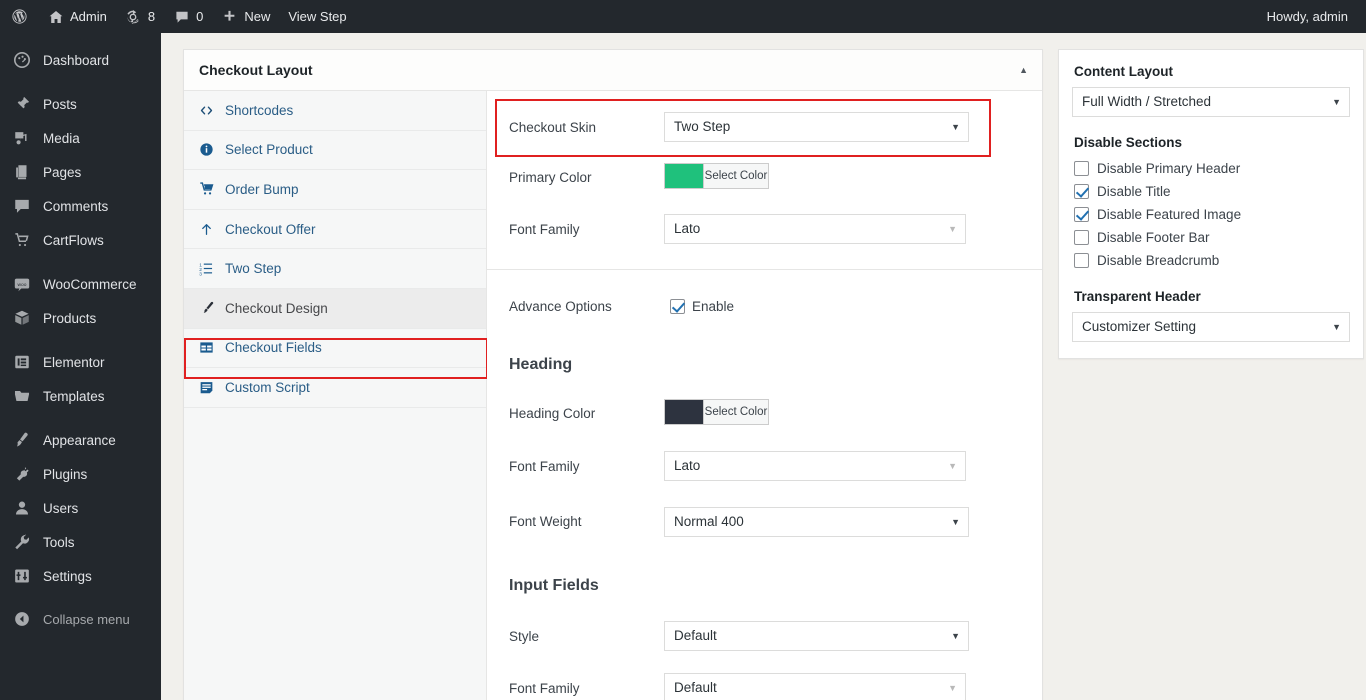  I want to click on checkout-skin-select: Two Step, so click(816, 127).